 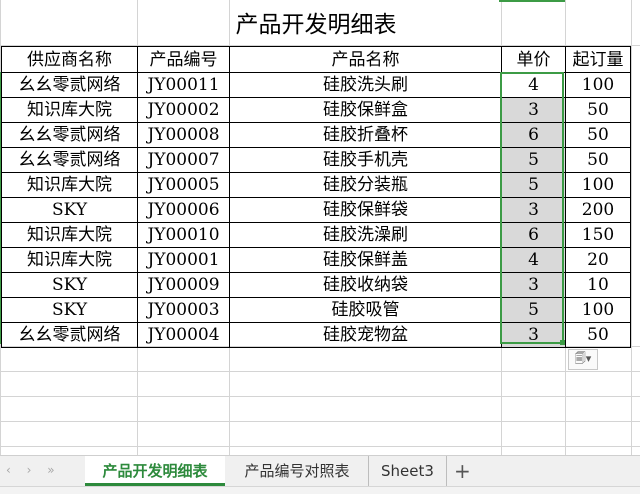 I want to click on cell-product-id: JY00003, so click(x=183, y=310).